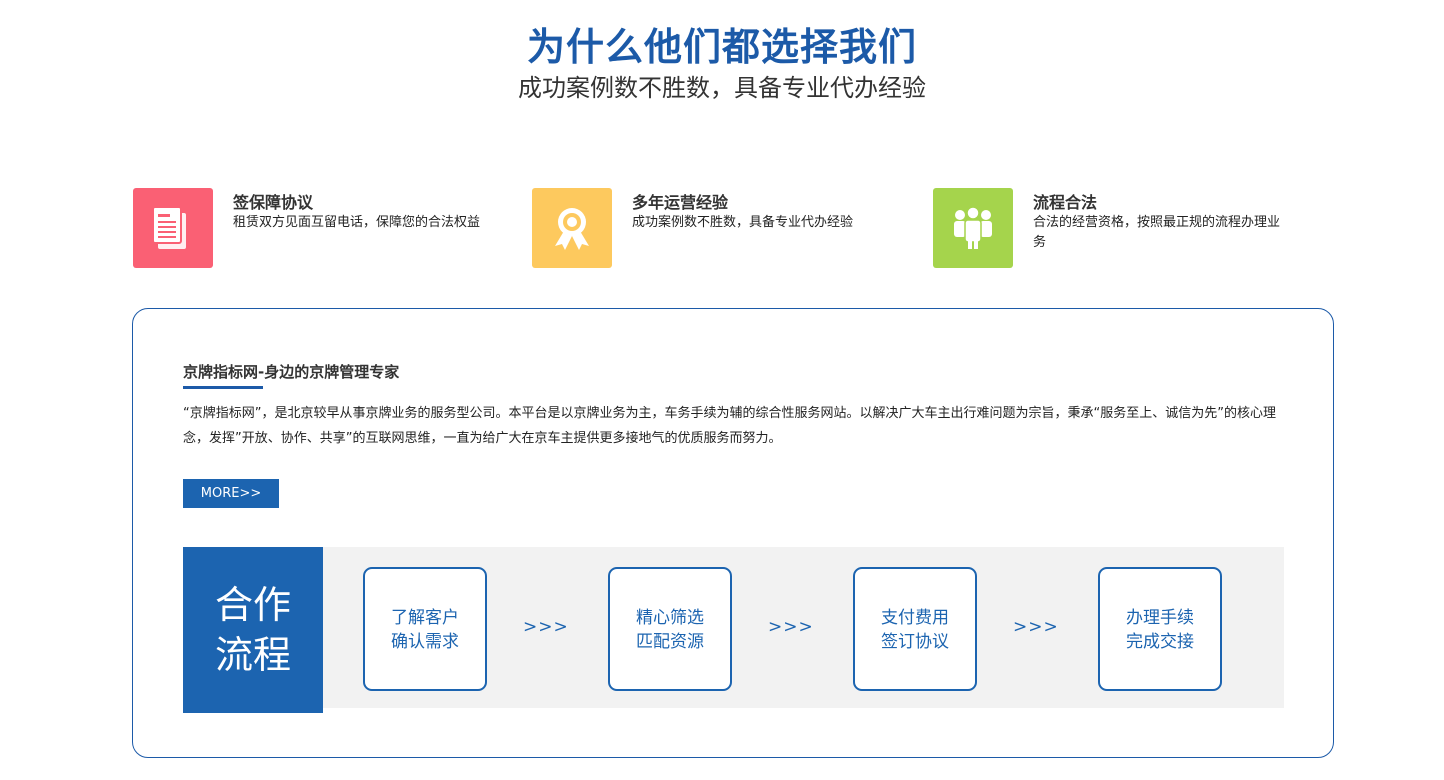 This screenshot has width=1444, height=780. I want to click on feature-agreement: 签保障协议 租赁双方见面互留电话，保障您的合法权益, so click(313, 228).